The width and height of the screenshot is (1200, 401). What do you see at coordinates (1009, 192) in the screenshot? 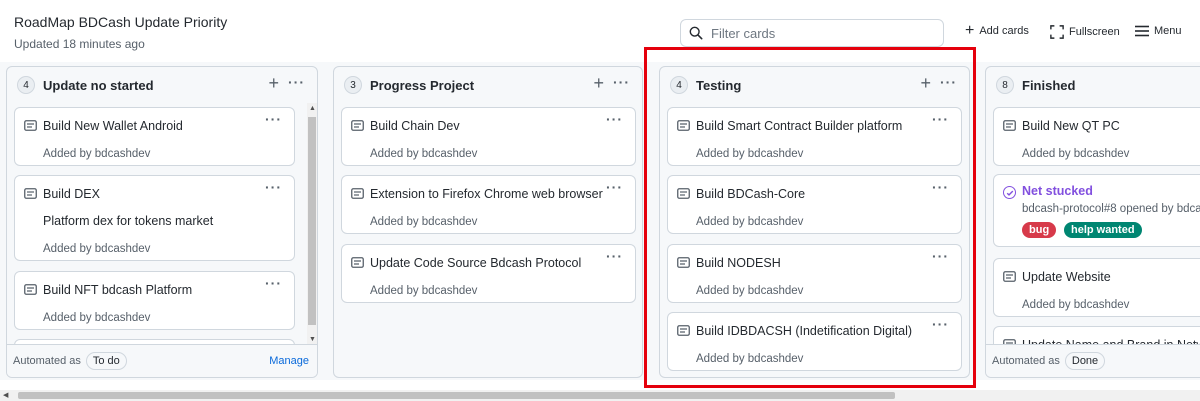
I see `issue-closed-icon` at bounding box center [1009, 192].